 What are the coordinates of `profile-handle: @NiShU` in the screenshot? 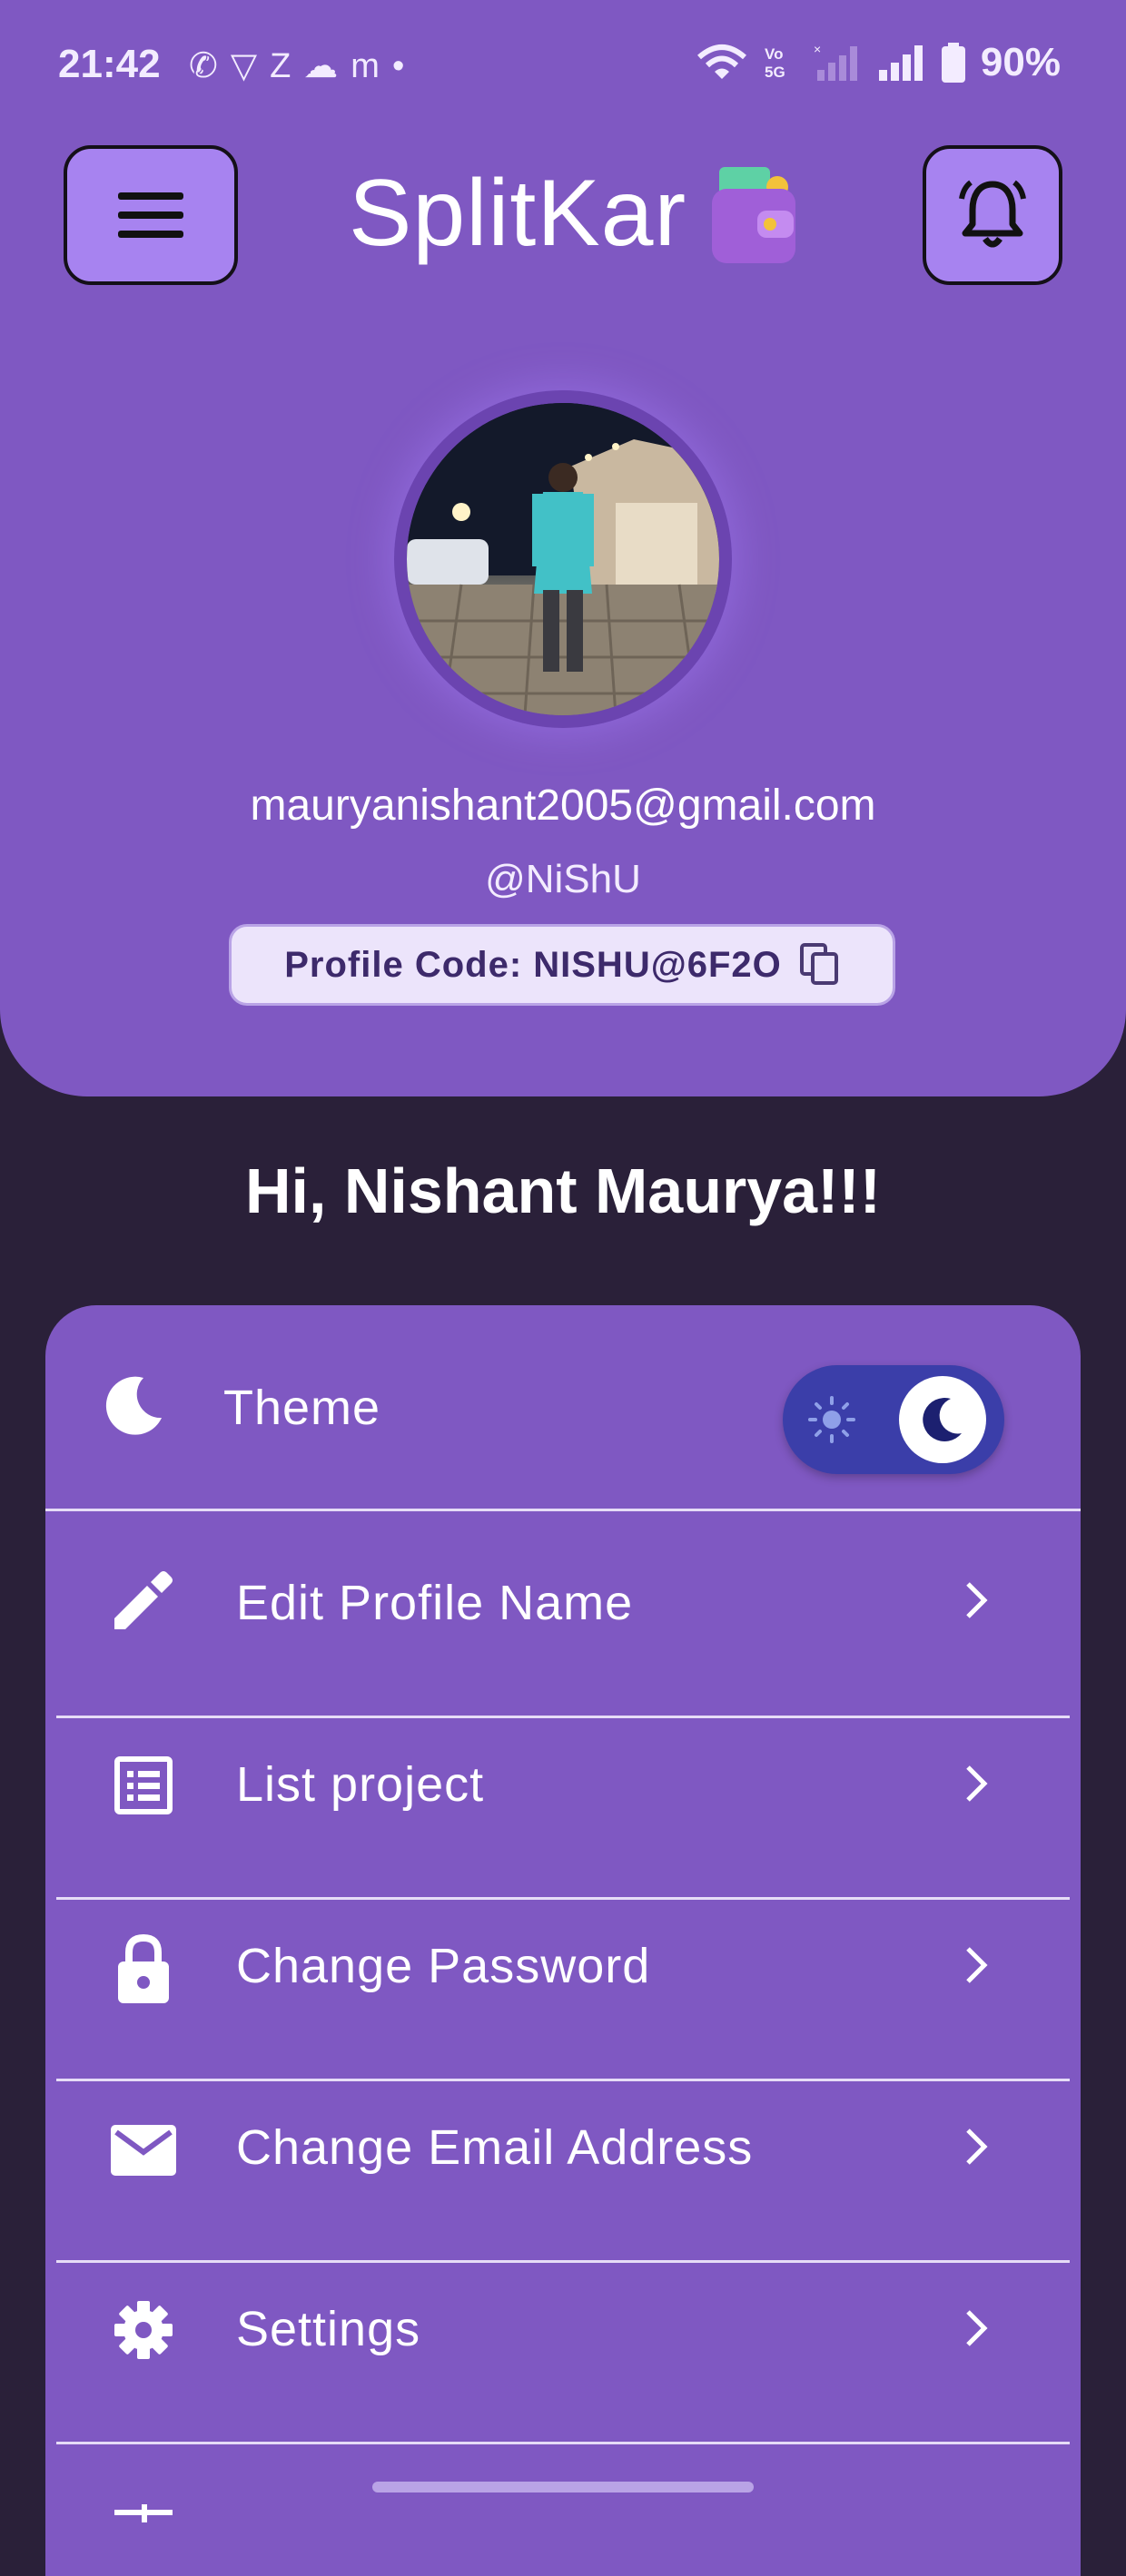 It's located at (563, 879).